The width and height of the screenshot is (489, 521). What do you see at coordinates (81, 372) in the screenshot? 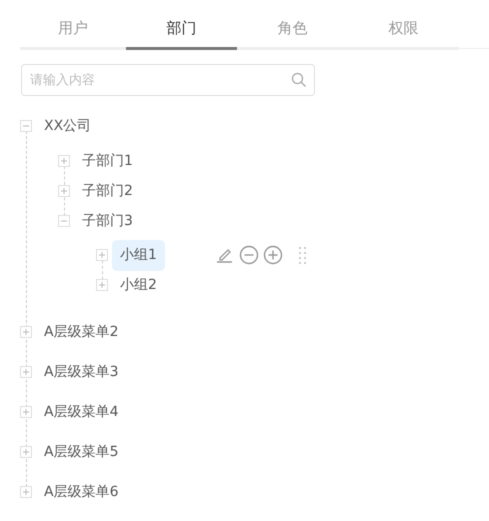
I see `tree-node: A层级菜单3` at bounding box center [81, 372].